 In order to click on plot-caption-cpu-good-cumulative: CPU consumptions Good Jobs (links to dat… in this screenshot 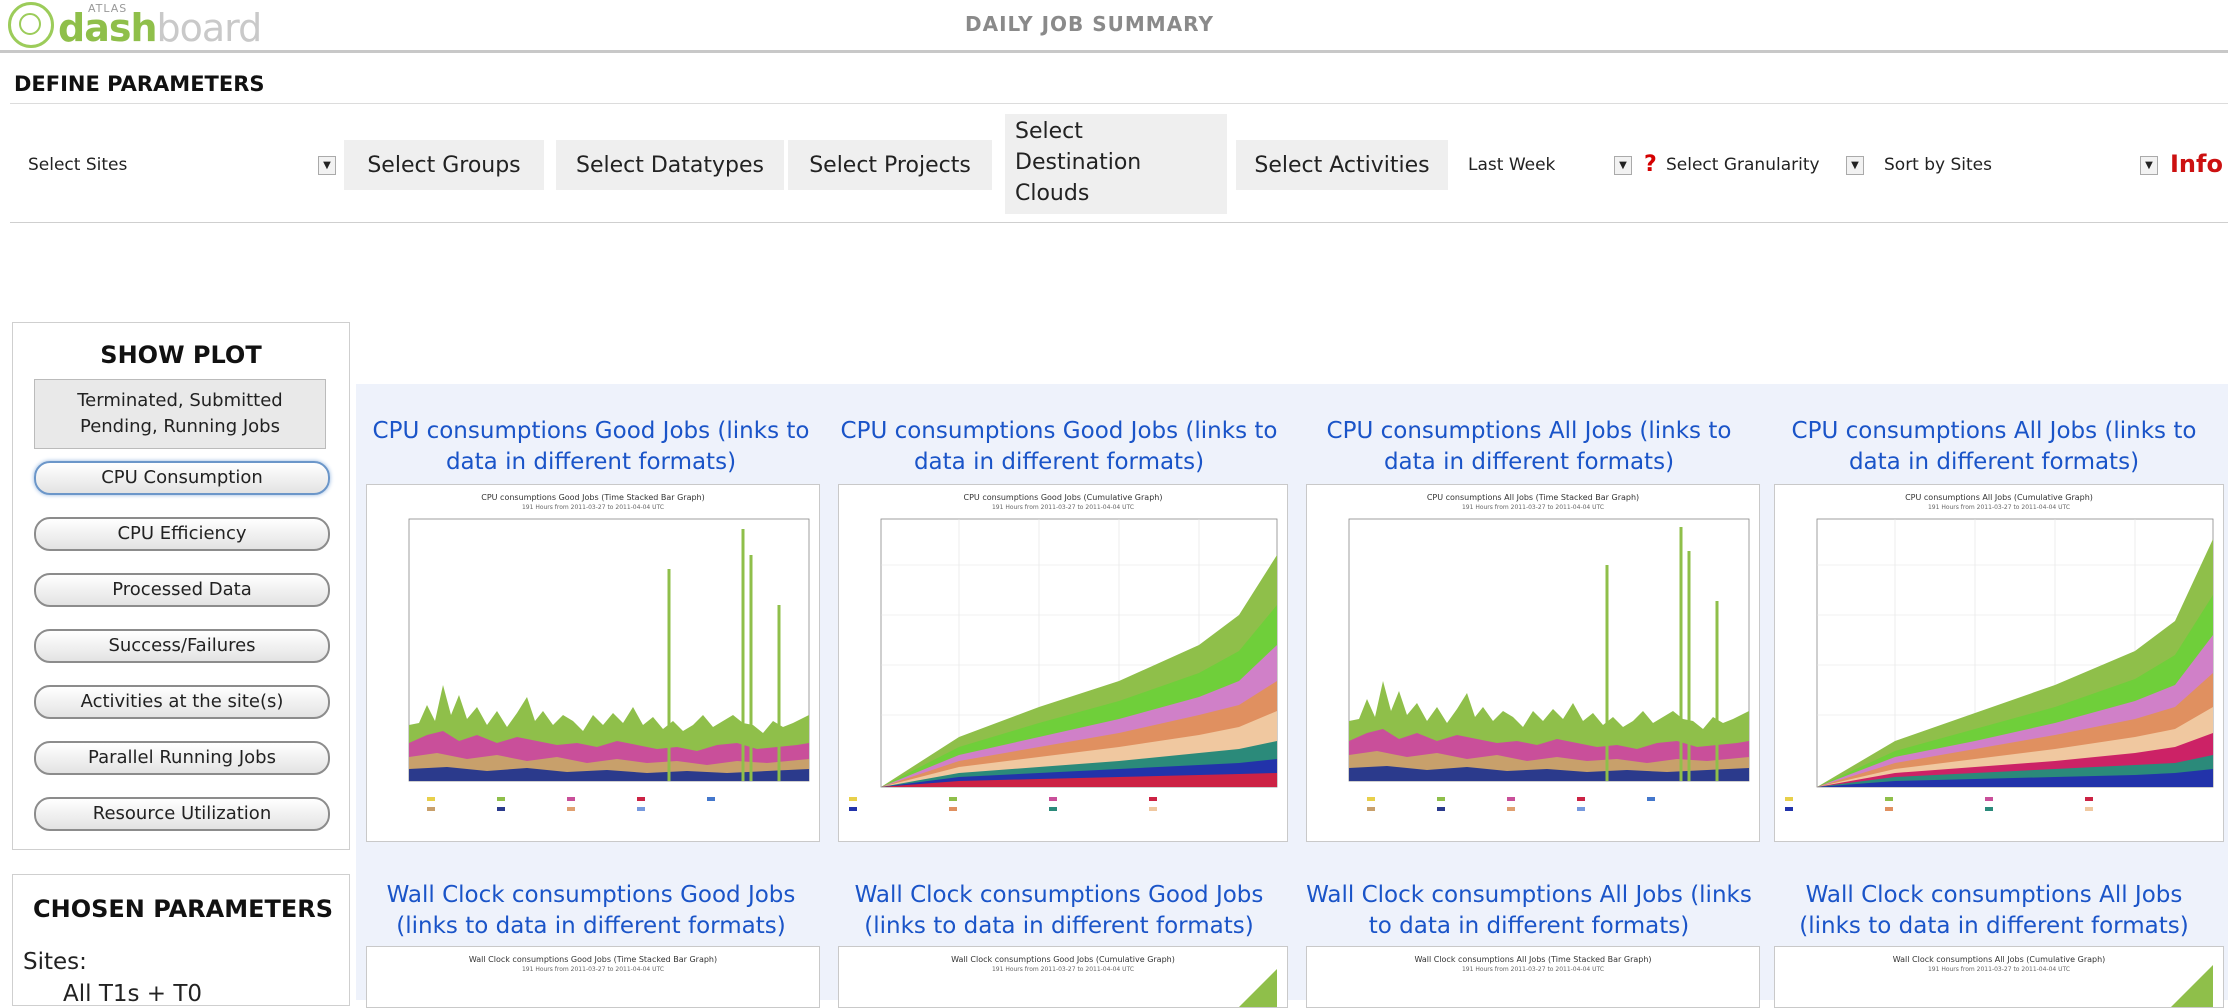, I will do `click(1059, 447)`.